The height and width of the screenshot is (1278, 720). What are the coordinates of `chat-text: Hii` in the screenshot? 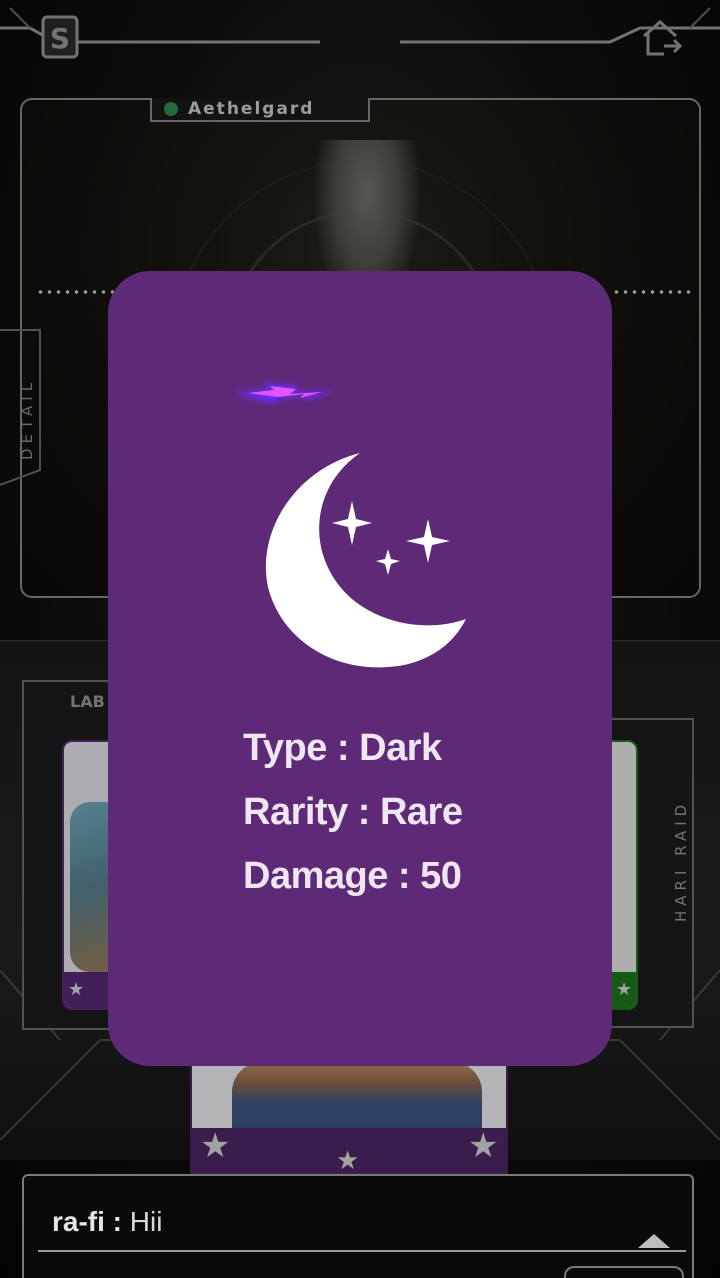 It's located at (146, 1221).